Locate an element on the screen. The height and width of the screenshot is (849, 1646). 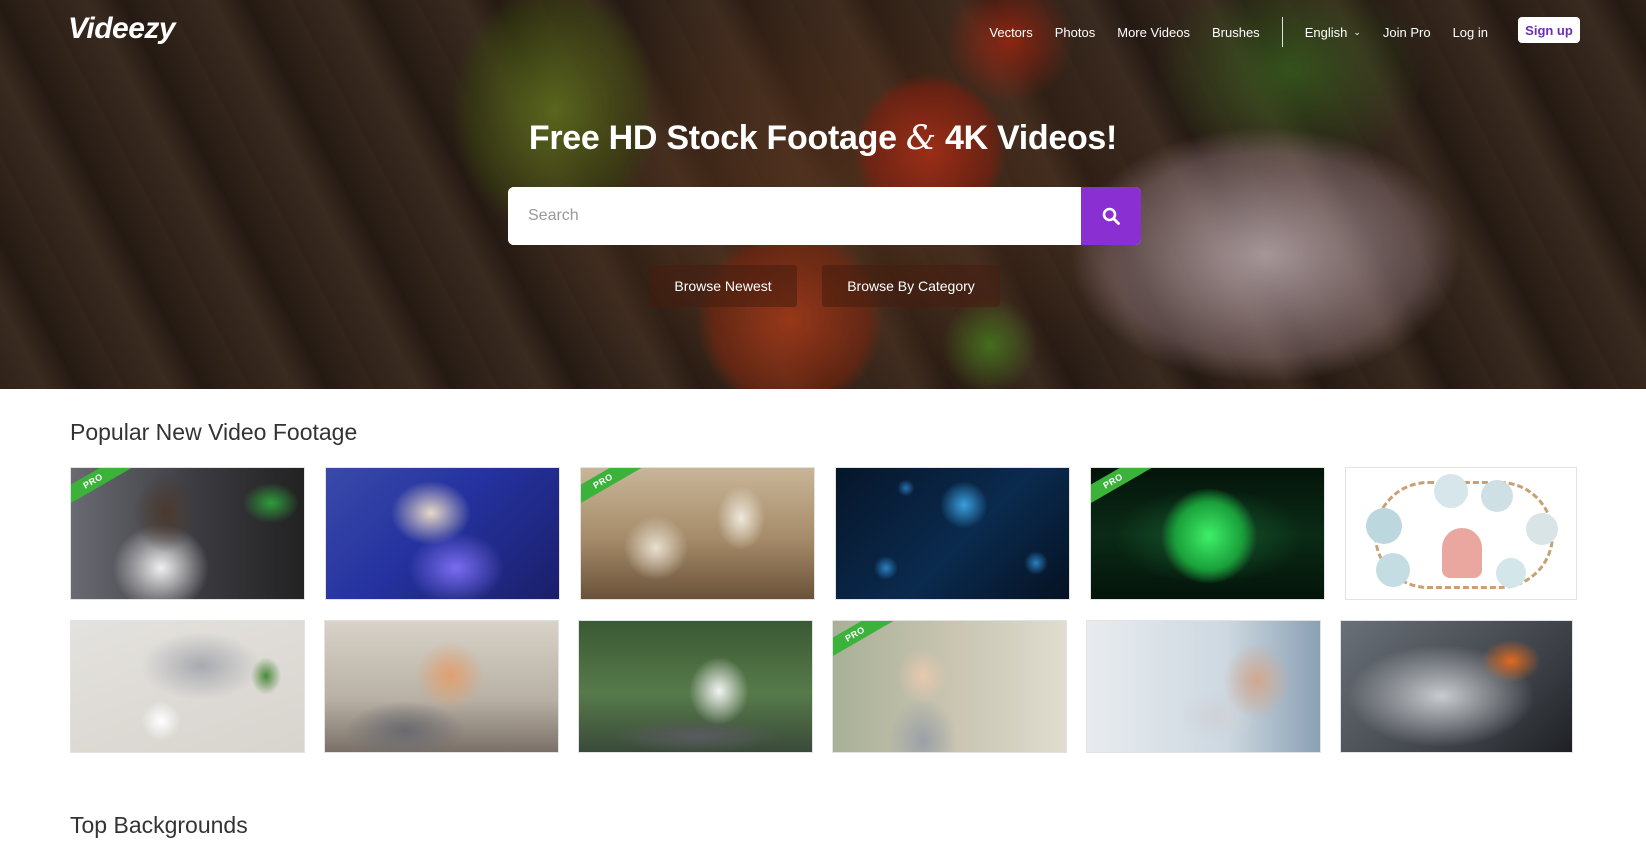
illustration-person is located at coordinates (1462, 553).